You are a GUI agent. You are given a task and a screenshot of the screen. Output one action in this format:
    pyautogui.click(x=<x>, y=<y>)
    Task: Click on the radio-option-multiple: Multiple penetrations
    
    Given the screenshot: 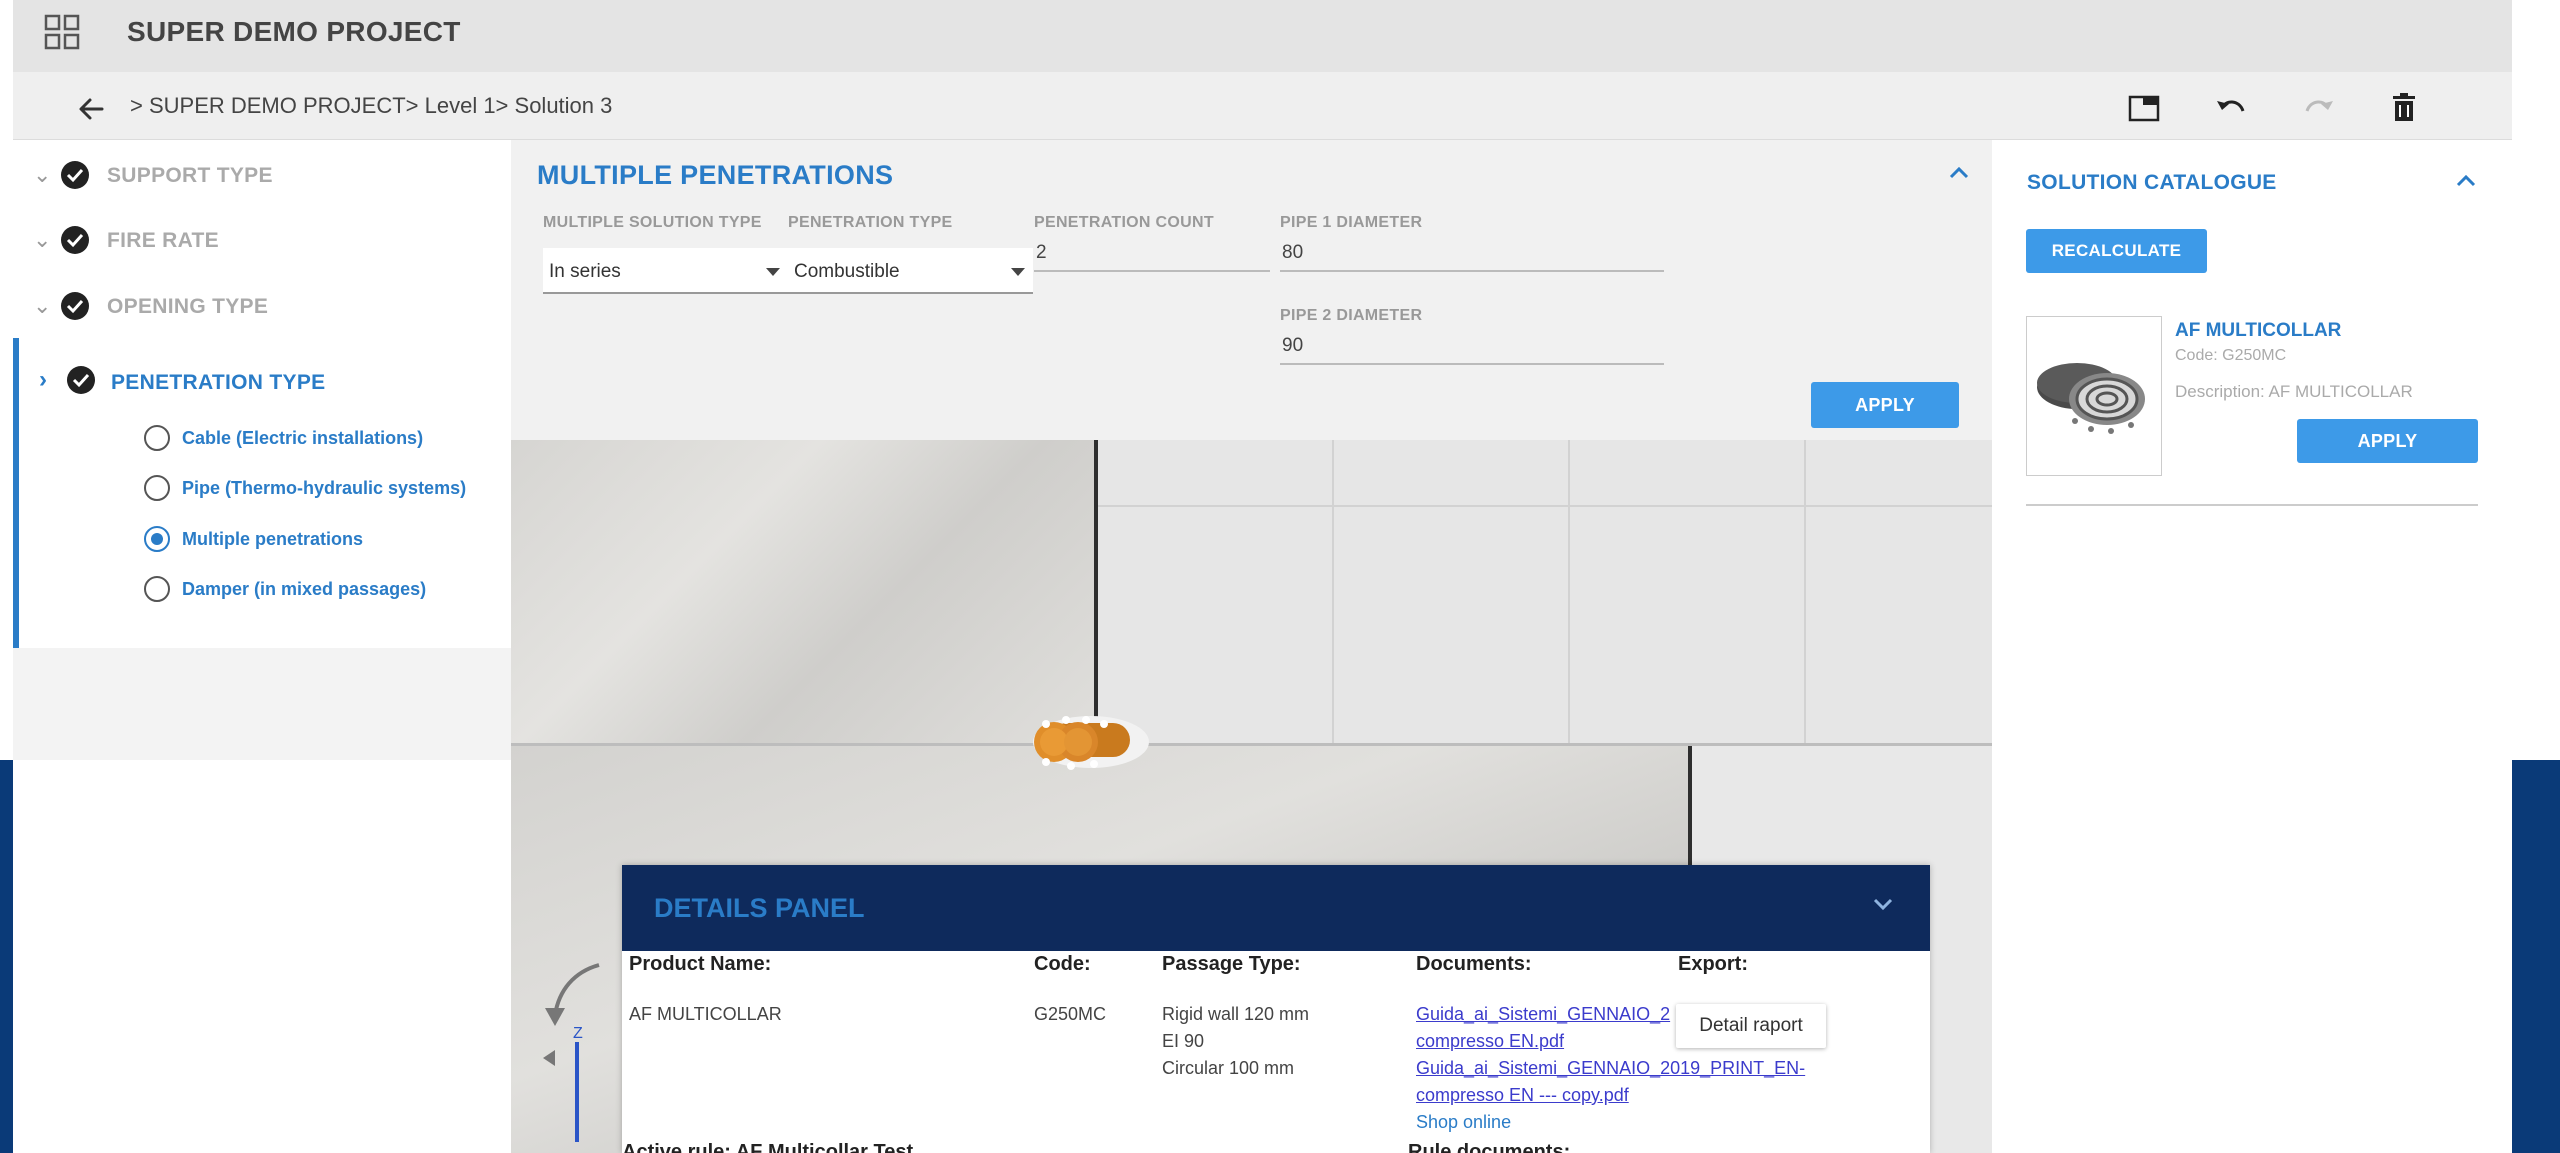 What is the action you would take?
    pyautogui.click(x=329, y=538)
    